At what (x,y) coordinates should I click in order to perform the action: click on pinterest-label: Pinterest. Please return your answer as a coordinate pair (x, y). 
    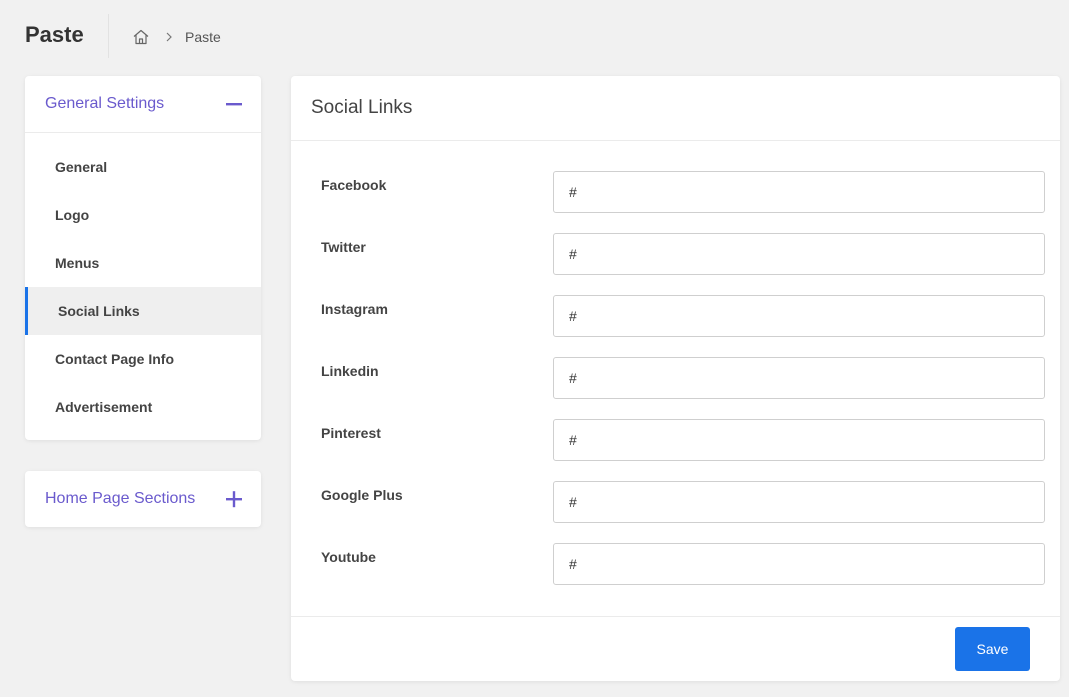
    Looking at the image, I should click on (351, 433).